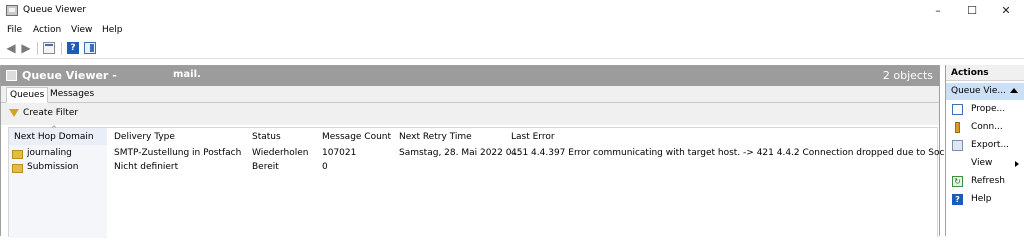  What do you see at coordinates (178, 153) in the screenshot?
I see `cell-delivery-type: SMTP-Zustellung in Postfach` at bounding box center [178, 153].